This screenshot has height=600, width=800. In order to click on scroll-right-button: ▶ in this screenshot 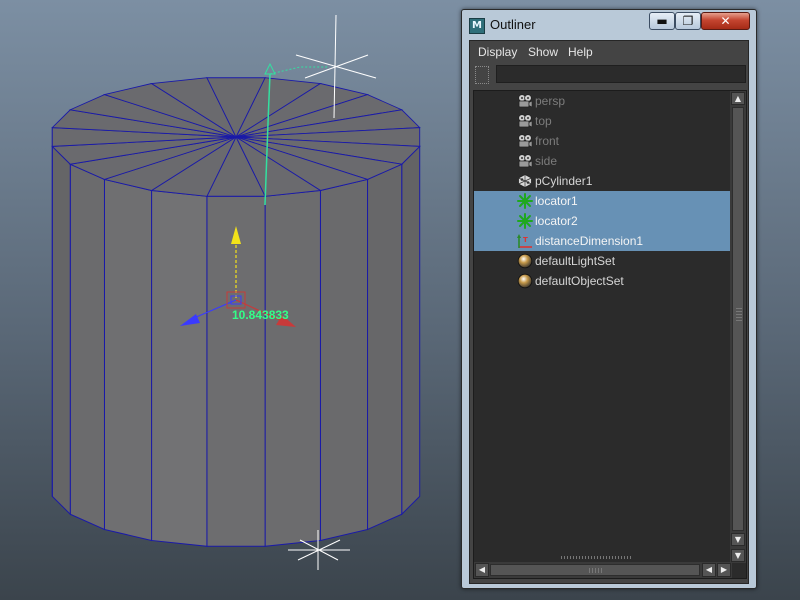, I will do `click(724, 570)`.